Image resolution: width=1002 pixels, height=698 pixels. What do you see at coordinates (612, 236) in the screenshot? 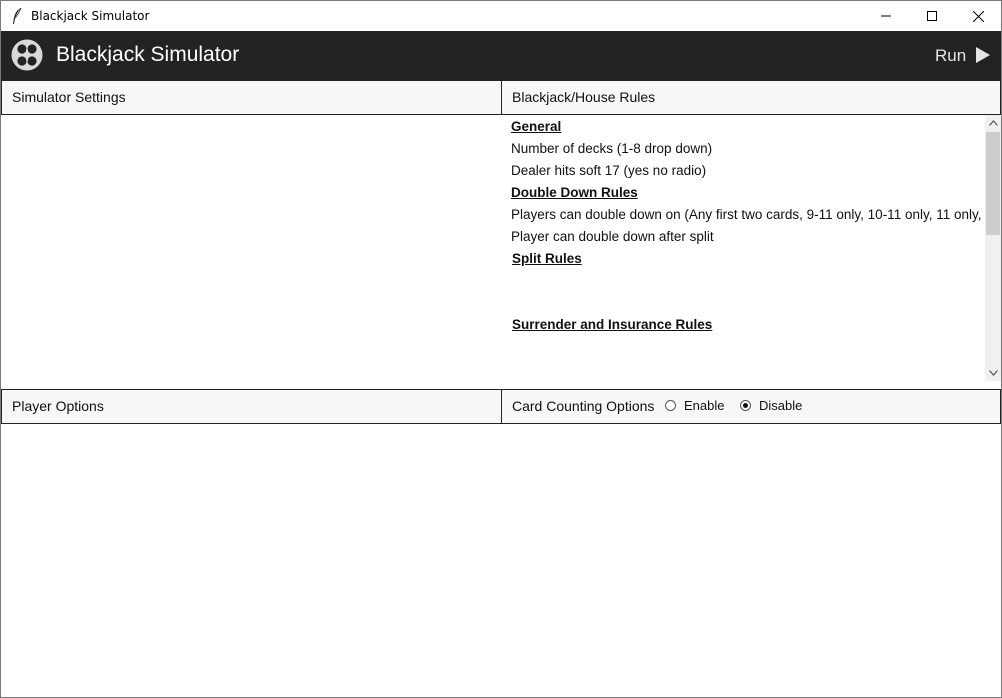
I see `double-after-split-rule: Player can double down after split` at bounding box center [612, 236].